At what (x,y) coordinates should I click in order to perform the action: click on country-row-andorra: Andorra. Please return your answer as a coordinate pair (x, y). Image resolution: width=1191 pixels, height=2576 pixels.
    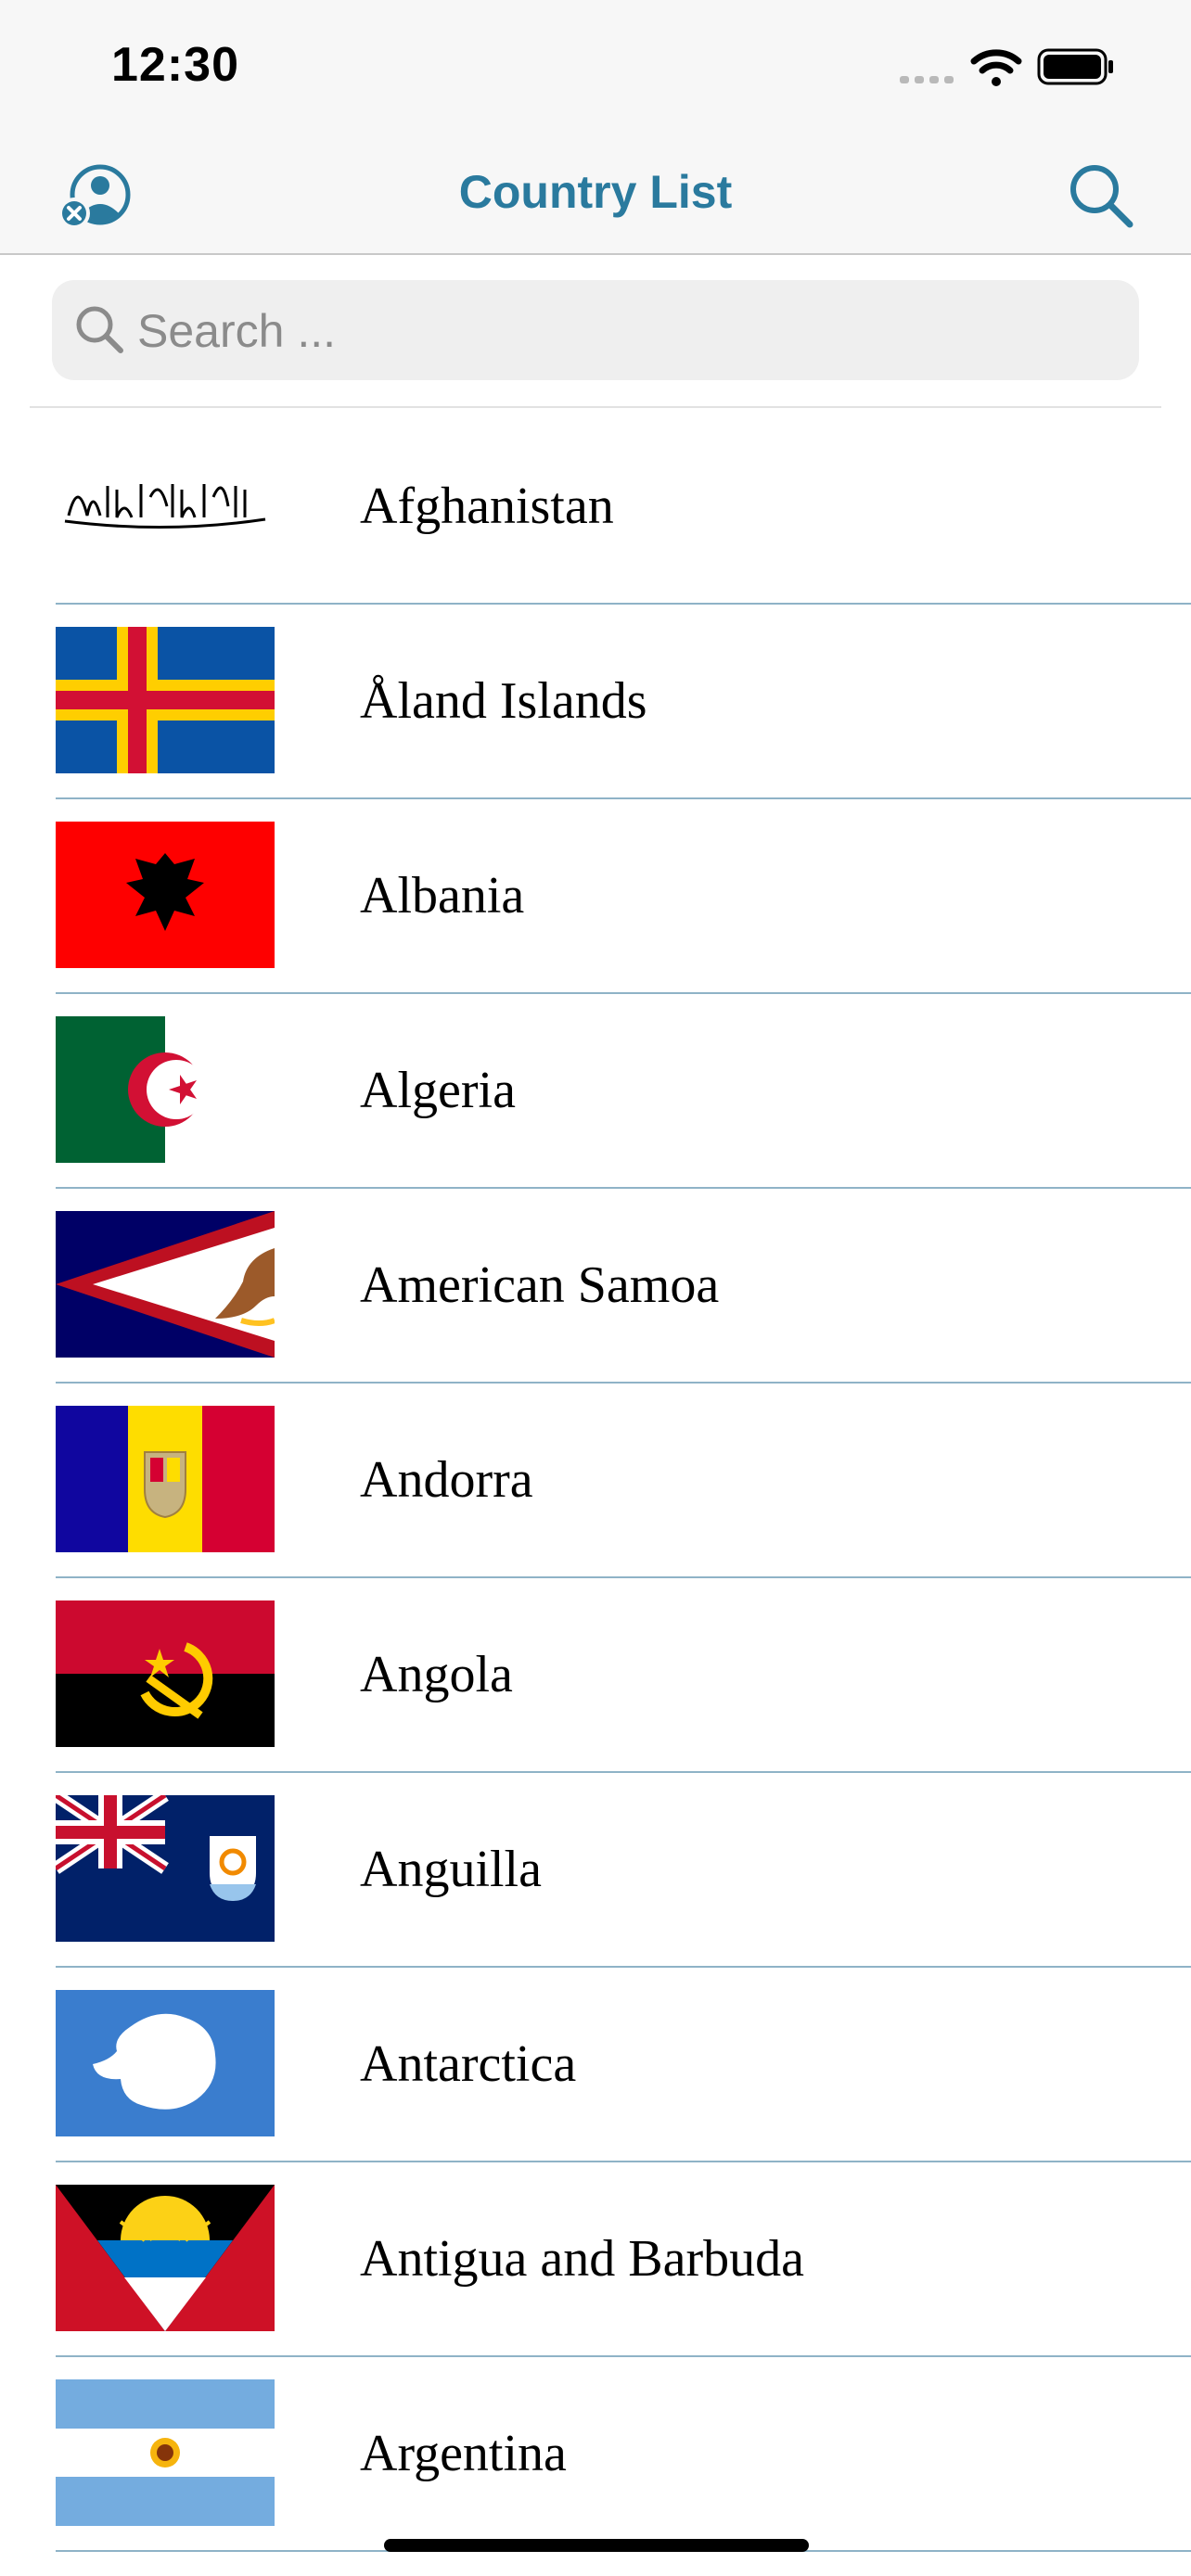
    Looking at the image, I should click on (623, 1481).